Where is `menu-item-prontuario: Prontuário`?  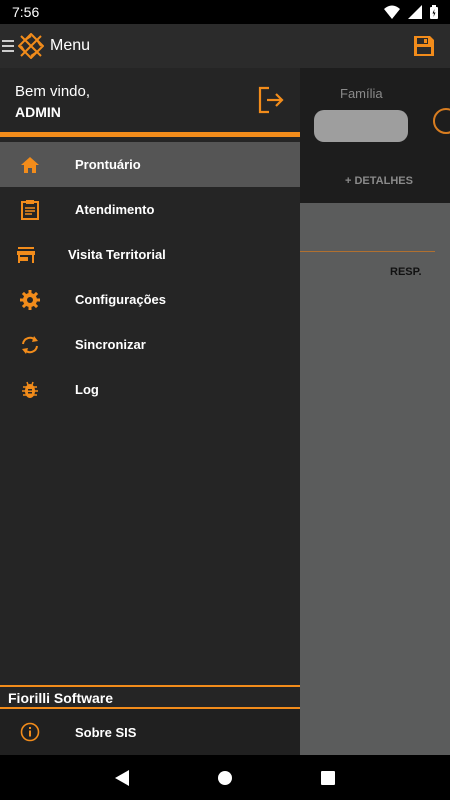
menu-item-prontuario: Prontuário is located at coordinates (150, 164).